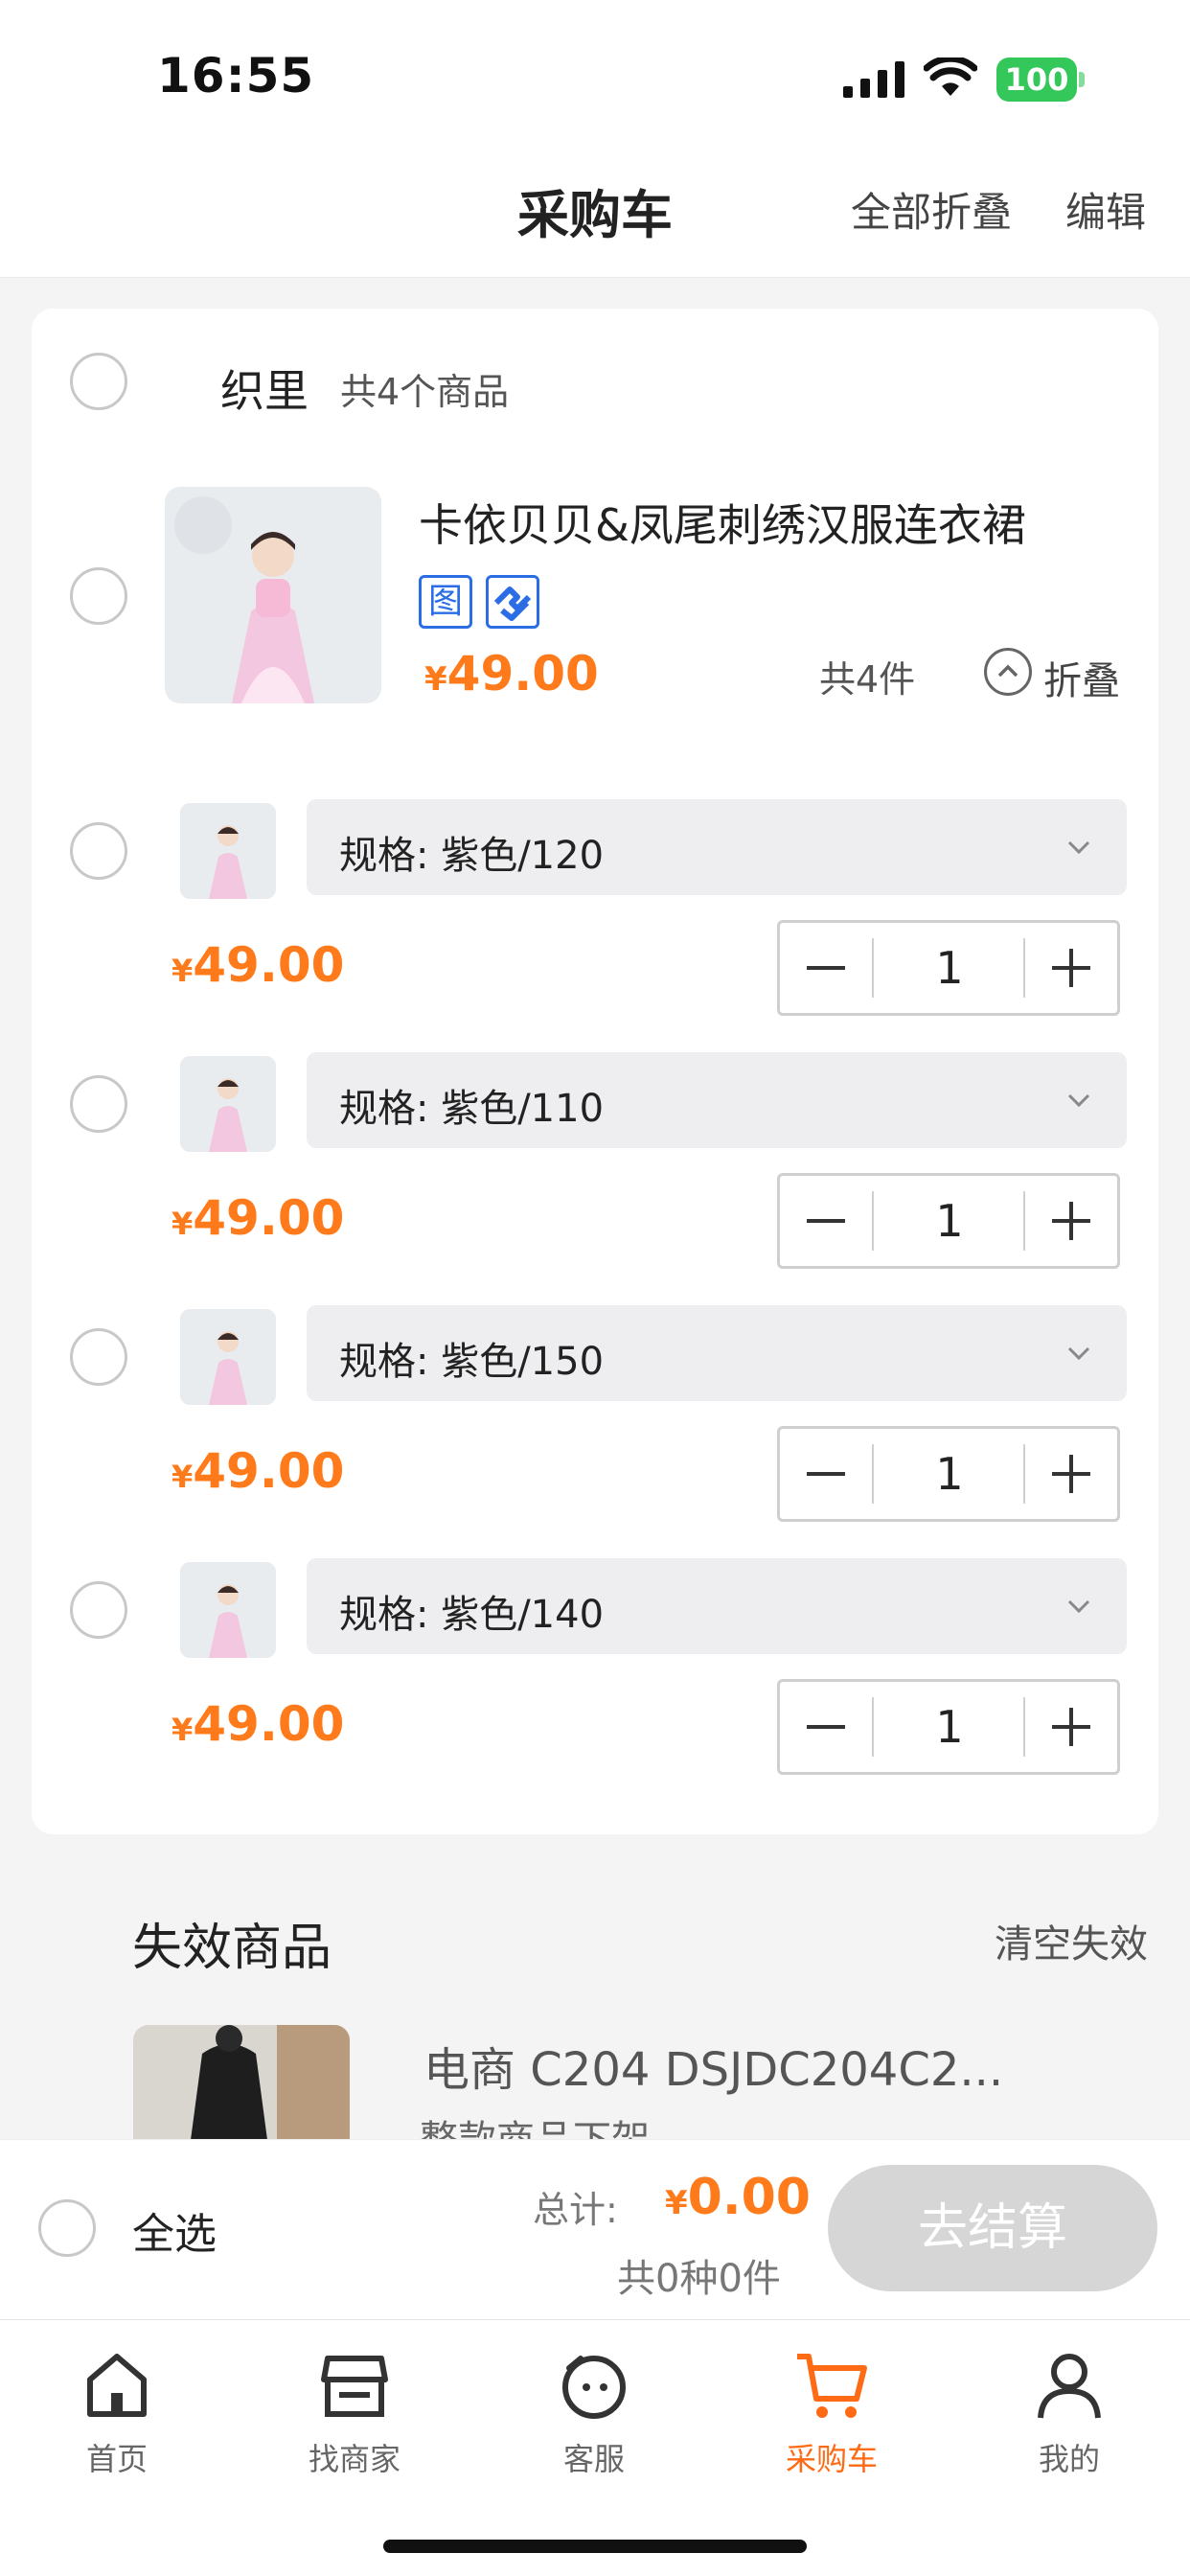 This screenshot has width=1190, height=2576. I want to click on checkout-button: 去结算, so click(992, 2228).